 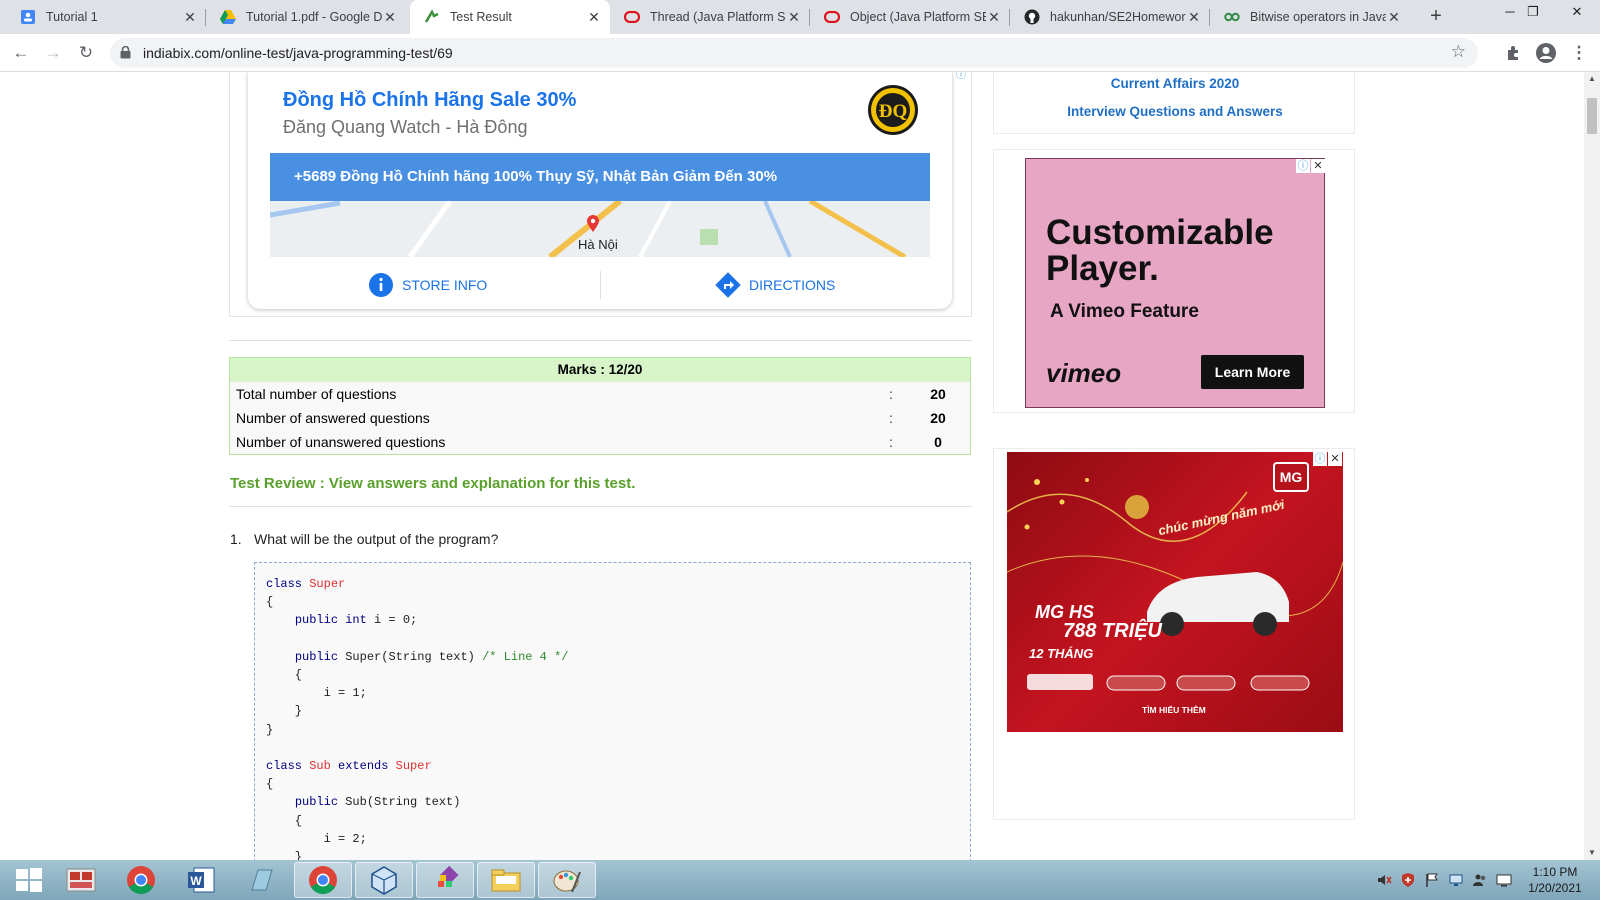 I want to click on display-icon, so click(x=1504, y=880).